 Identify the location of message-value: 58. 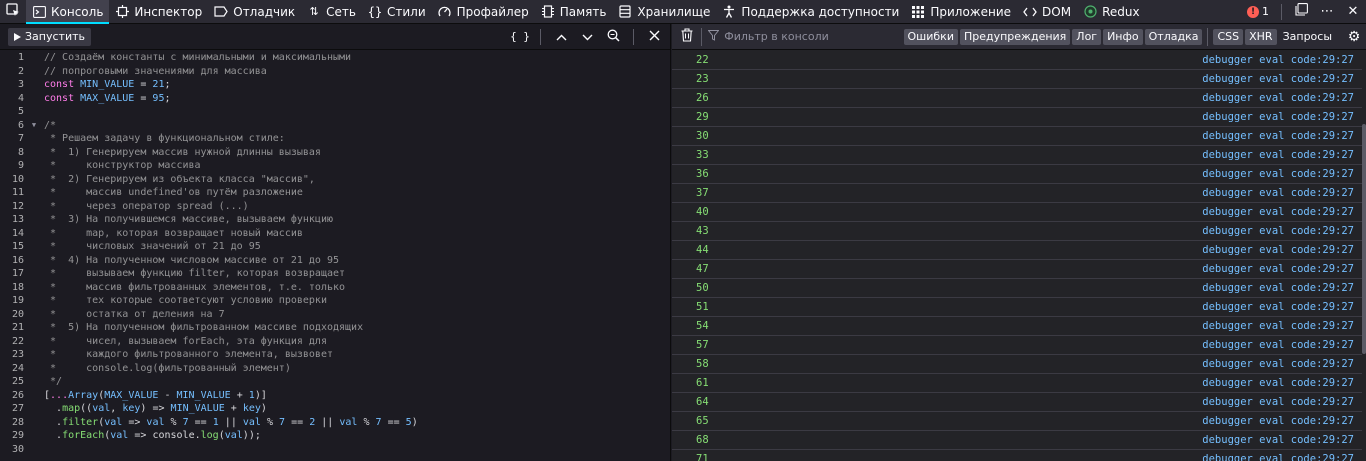
(702, 364).